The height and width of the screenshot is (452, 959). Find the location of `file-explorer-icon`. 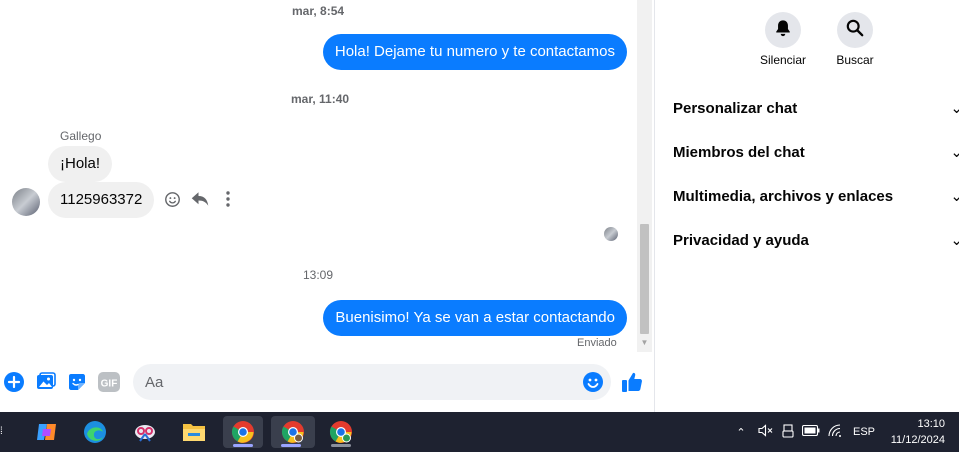

file-explorer-icon is located at coordinates (194, 432).